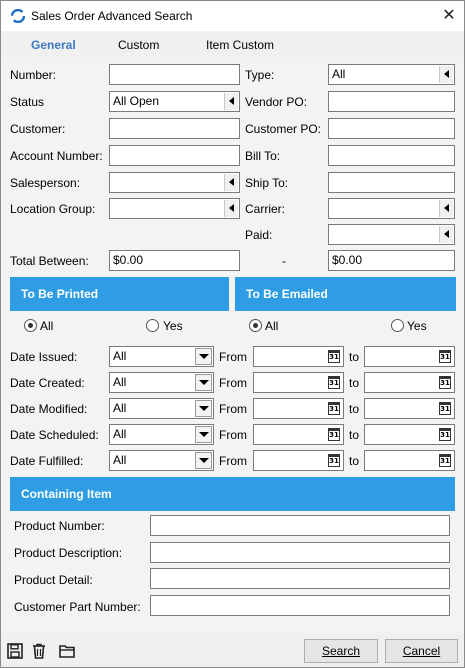 Image resolution: width=465 pixels, height=668 pixels. I want to click on product-number-label: Product Number:, so click(59, 526).